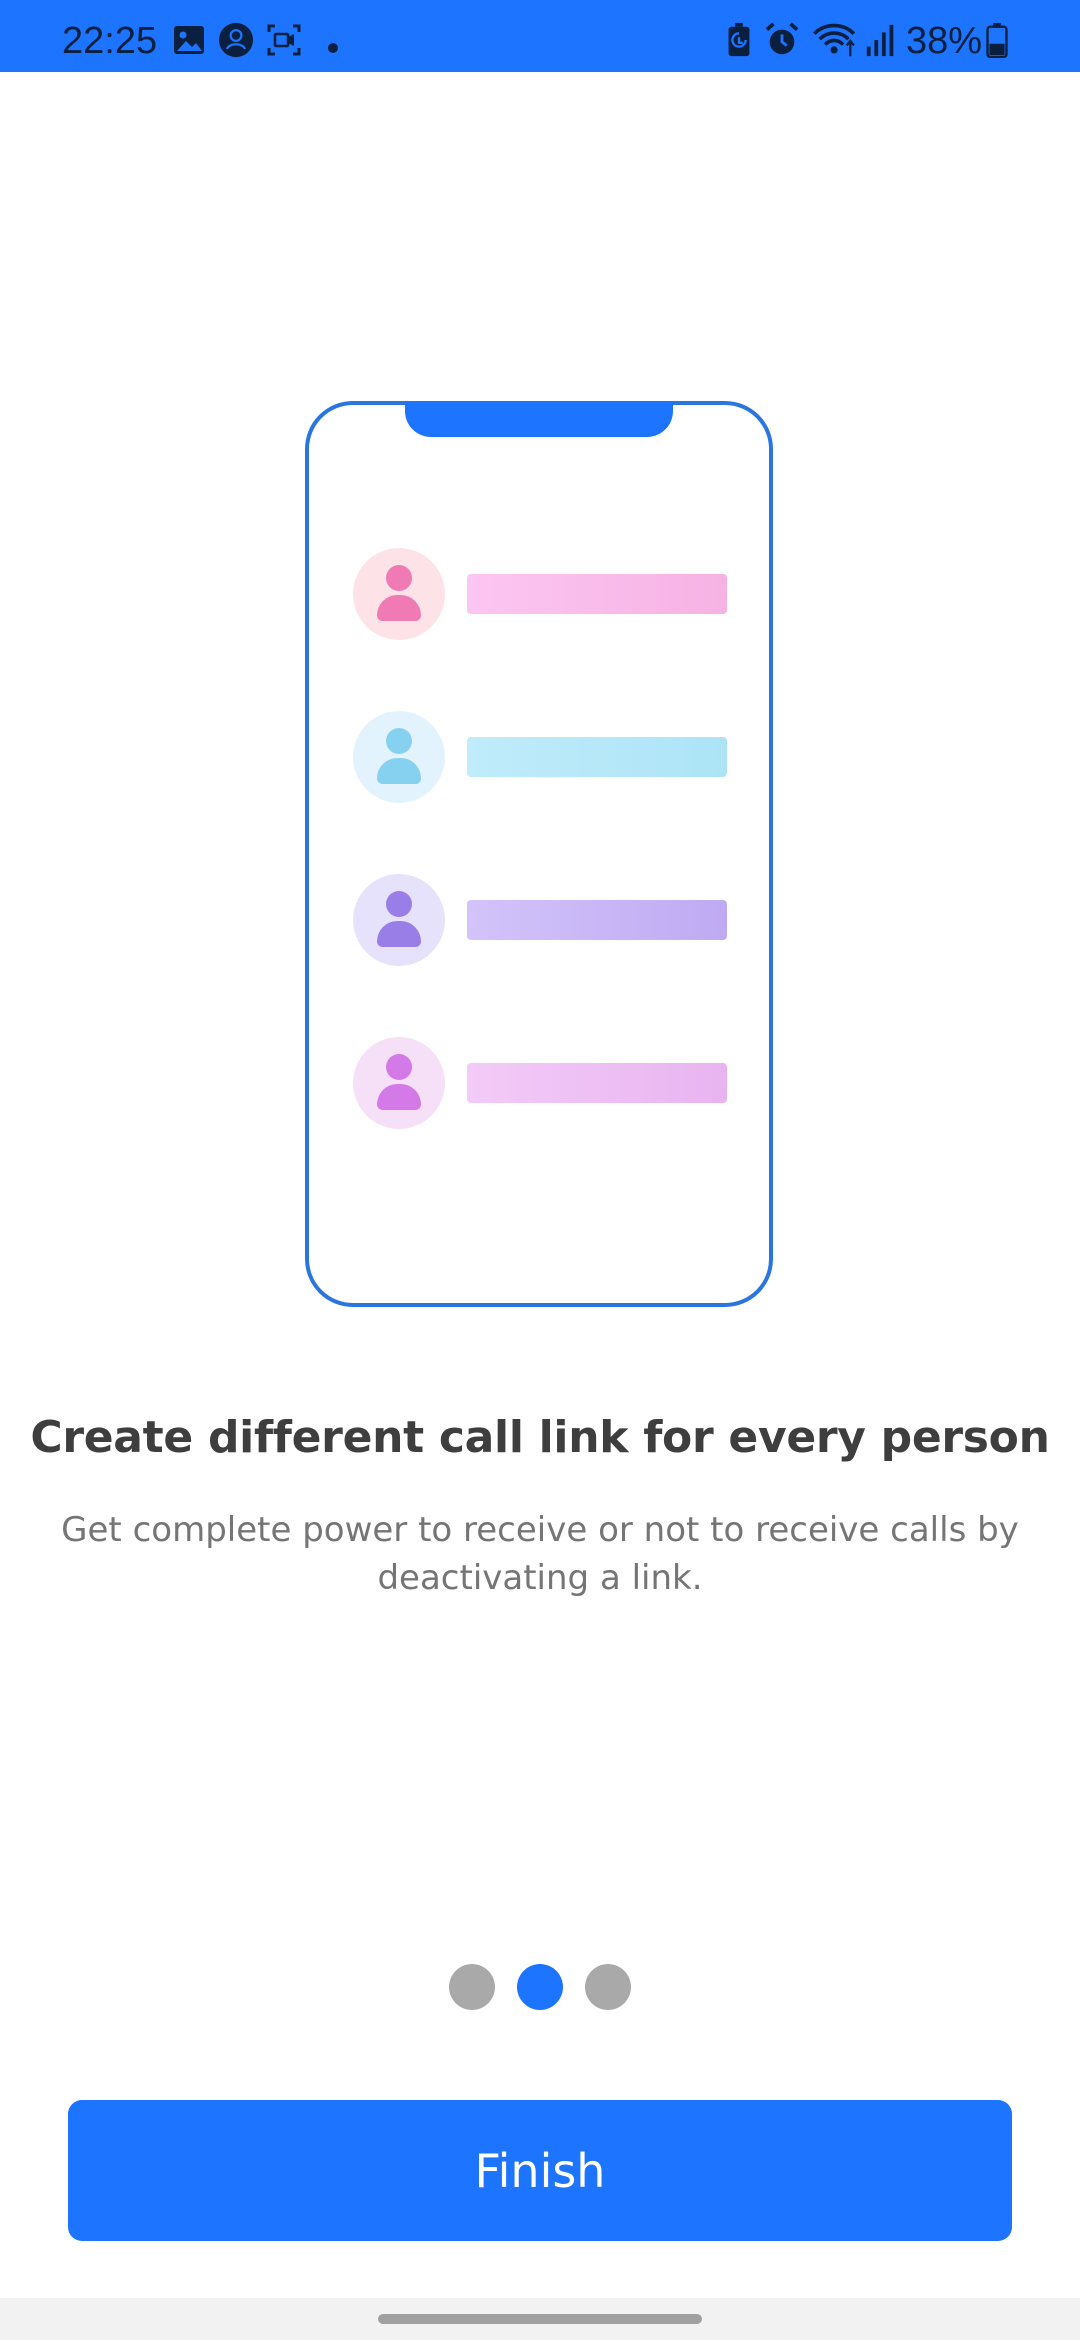  What do you see at coordinates (782, 38) in the screenshot?
I see `alarm-icon` at bounding box center [782, 38].